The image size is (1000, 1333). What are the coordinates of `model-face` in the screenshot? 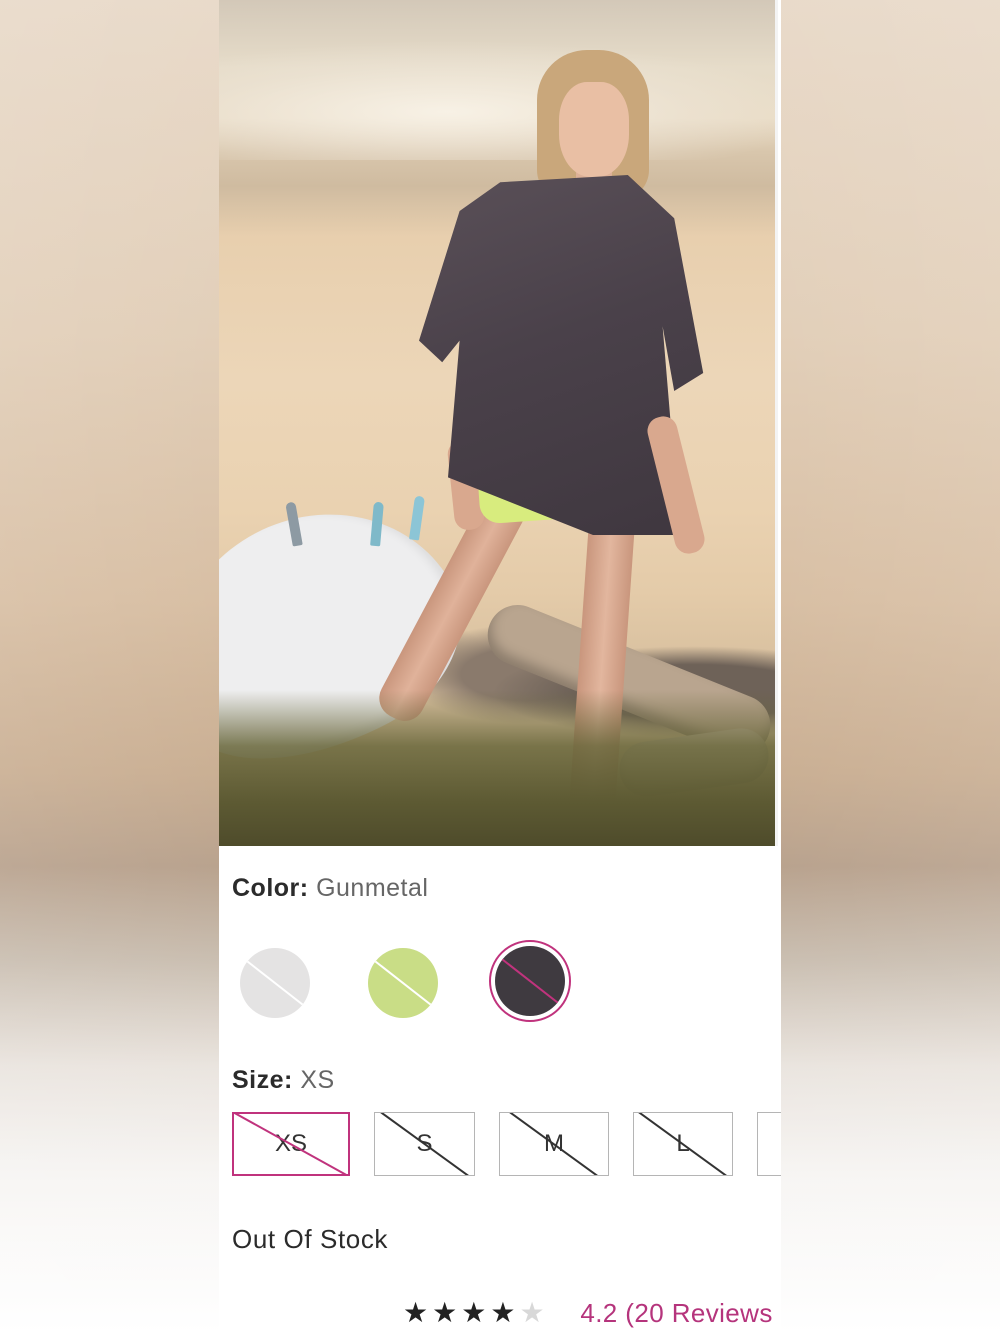 It's located at (594, 129).